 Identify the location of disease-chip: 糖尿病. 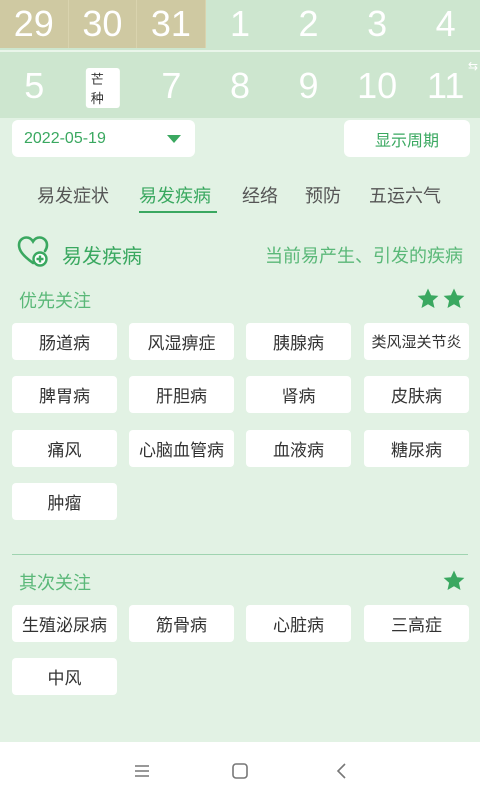
(416, 448).